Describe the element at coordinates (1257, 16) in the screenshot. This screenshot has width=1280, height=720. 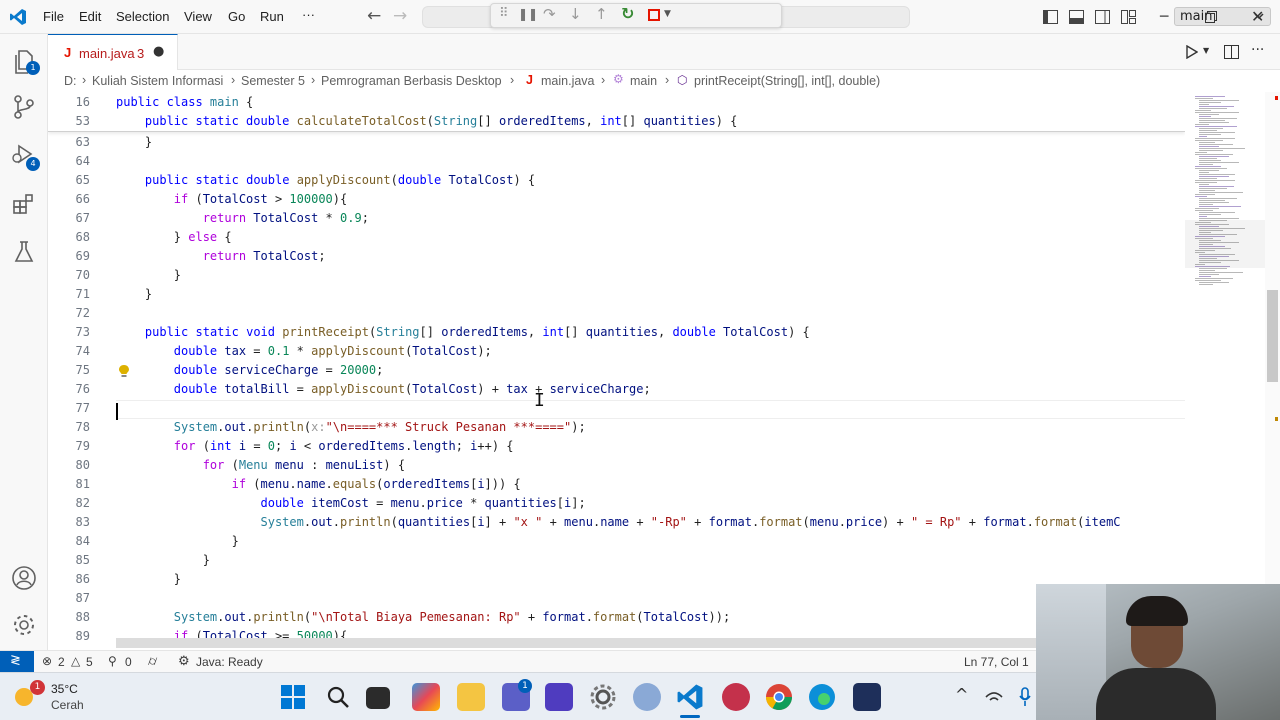
I see `close-icon: ✕` at that location.